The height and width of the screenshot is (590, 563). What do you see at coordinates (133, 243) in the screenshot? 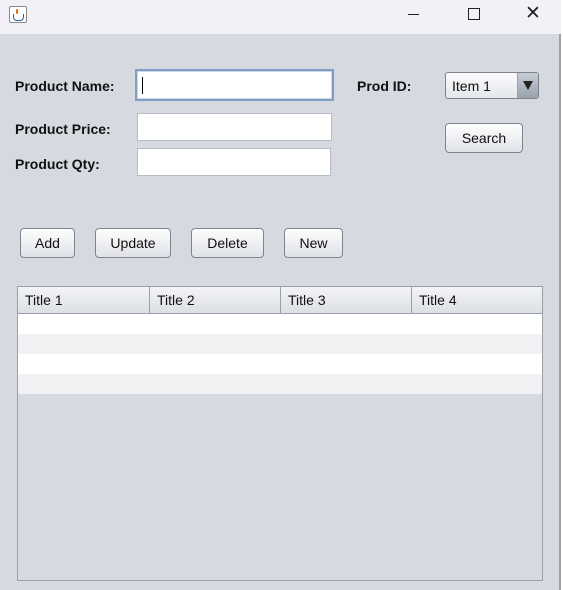
I see `update-button: Update` at bounding box center [133, 243].